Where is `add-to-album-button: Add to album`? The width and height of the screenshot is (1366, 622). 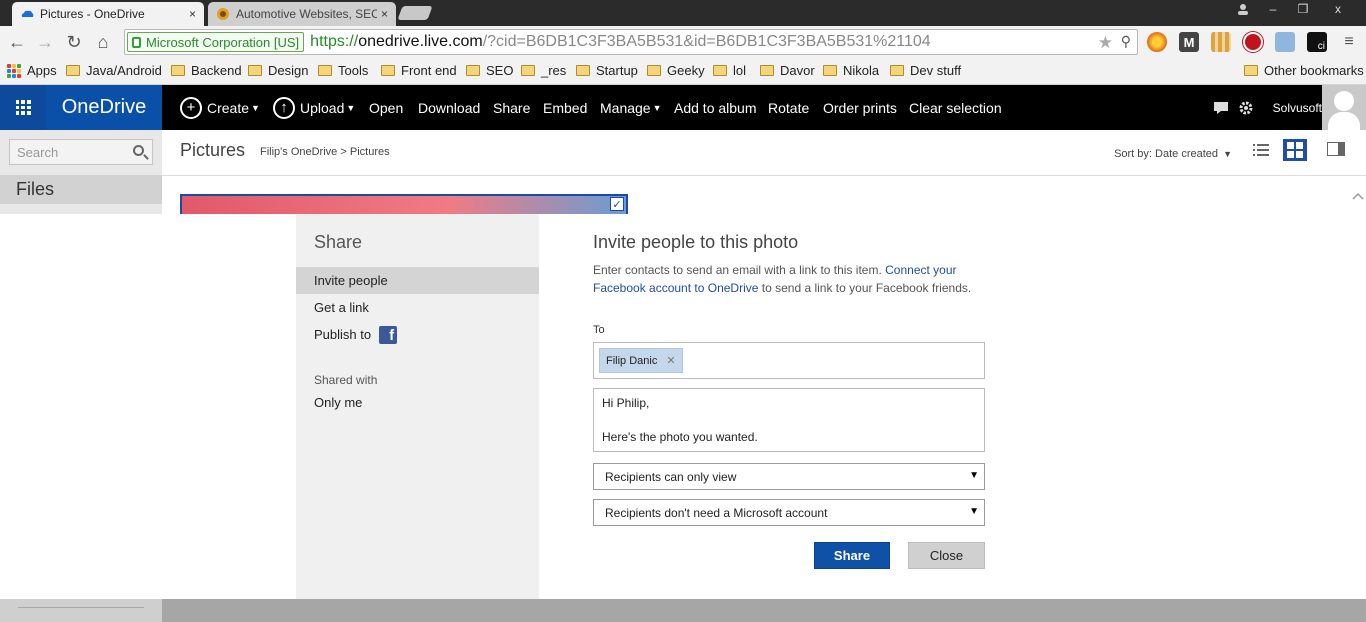 add-to-album-button: Add to album is located at coordinates (715, 107).